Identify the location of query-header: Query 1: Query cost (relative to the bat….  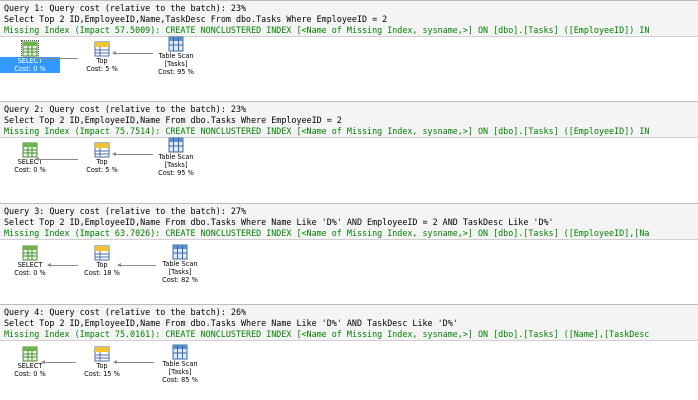
(349, 18).